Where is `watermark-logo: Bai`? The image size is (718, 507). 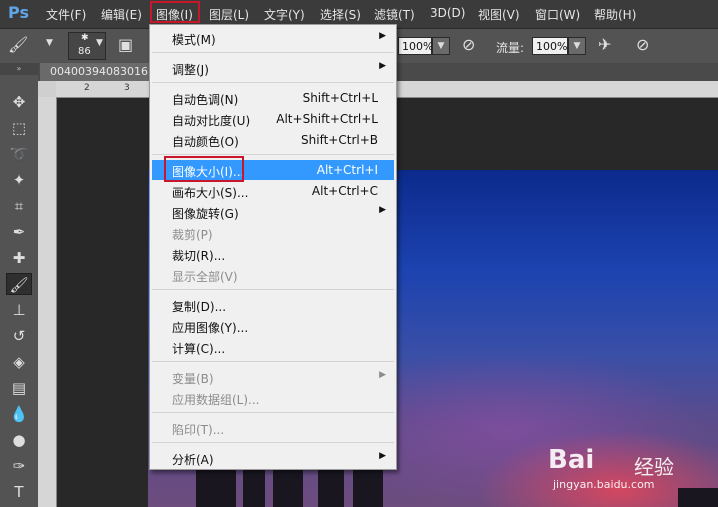 watermark-logo: Bai is located at coordinates (571, 460).